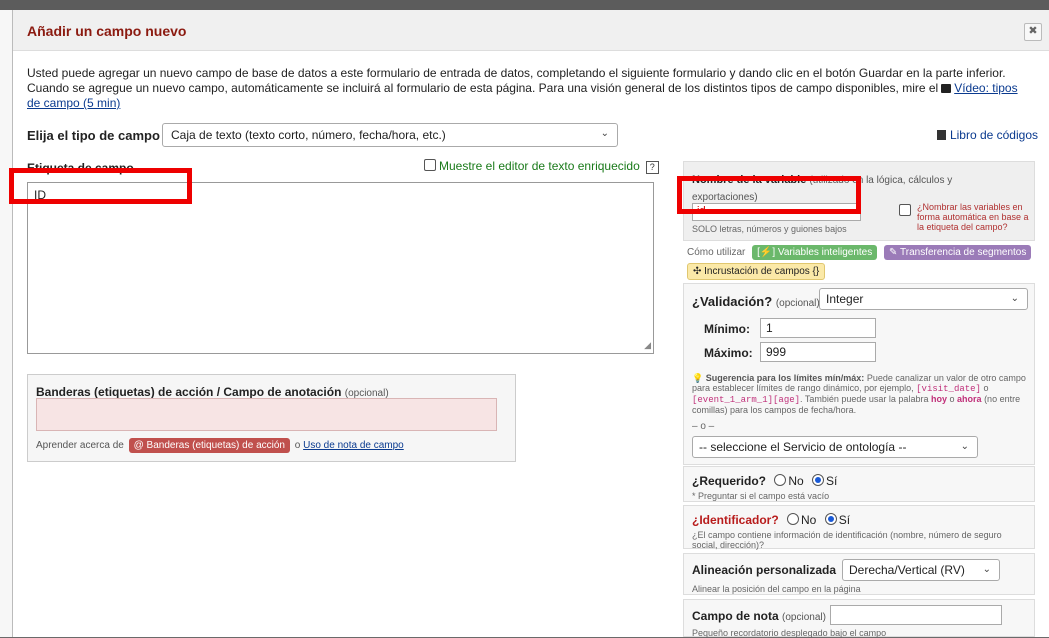 The height and width of the screenshot is (638, 1049). What do you see at coordinates (776, 352) in the screenshot?
I see `max-value: 999` at bounding box center [776, 352].